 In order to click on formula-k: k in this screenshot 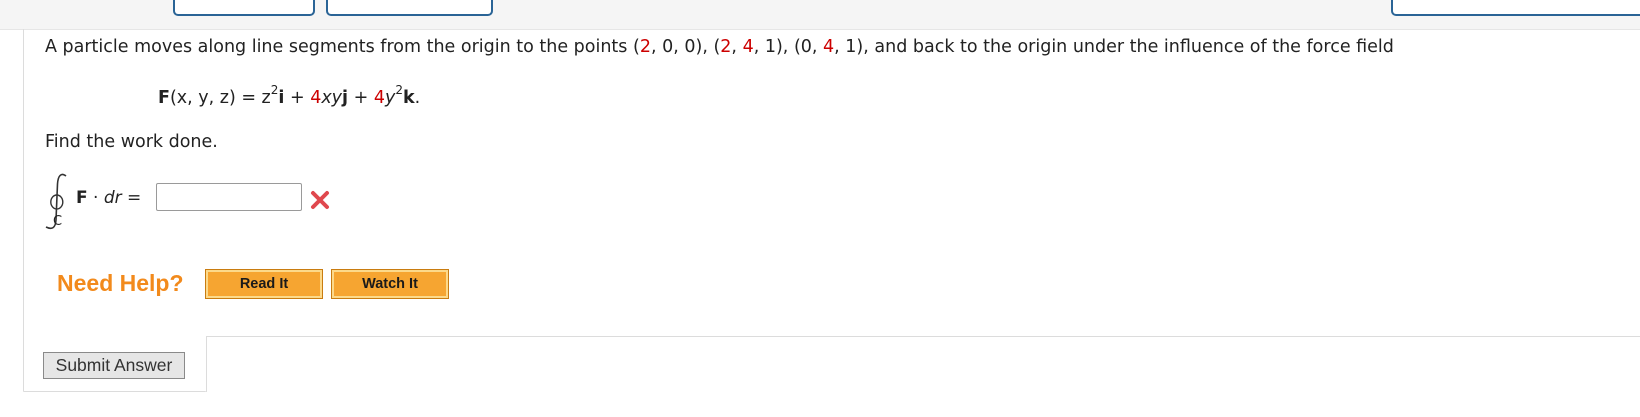, I will do `click(408, 97)`.